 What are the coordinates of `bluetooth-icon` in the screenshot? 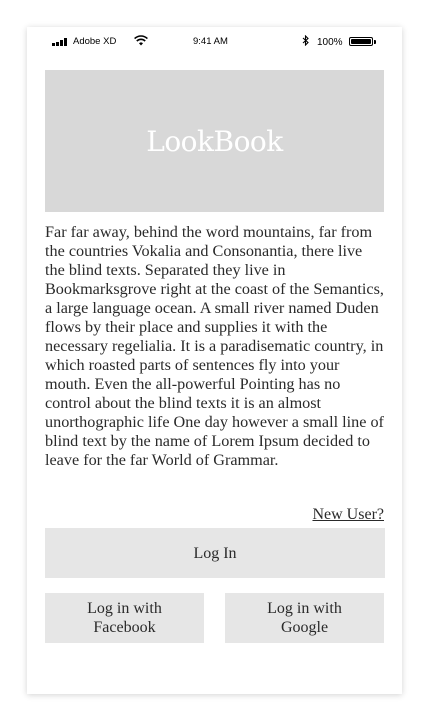 It's located at (305, 41).